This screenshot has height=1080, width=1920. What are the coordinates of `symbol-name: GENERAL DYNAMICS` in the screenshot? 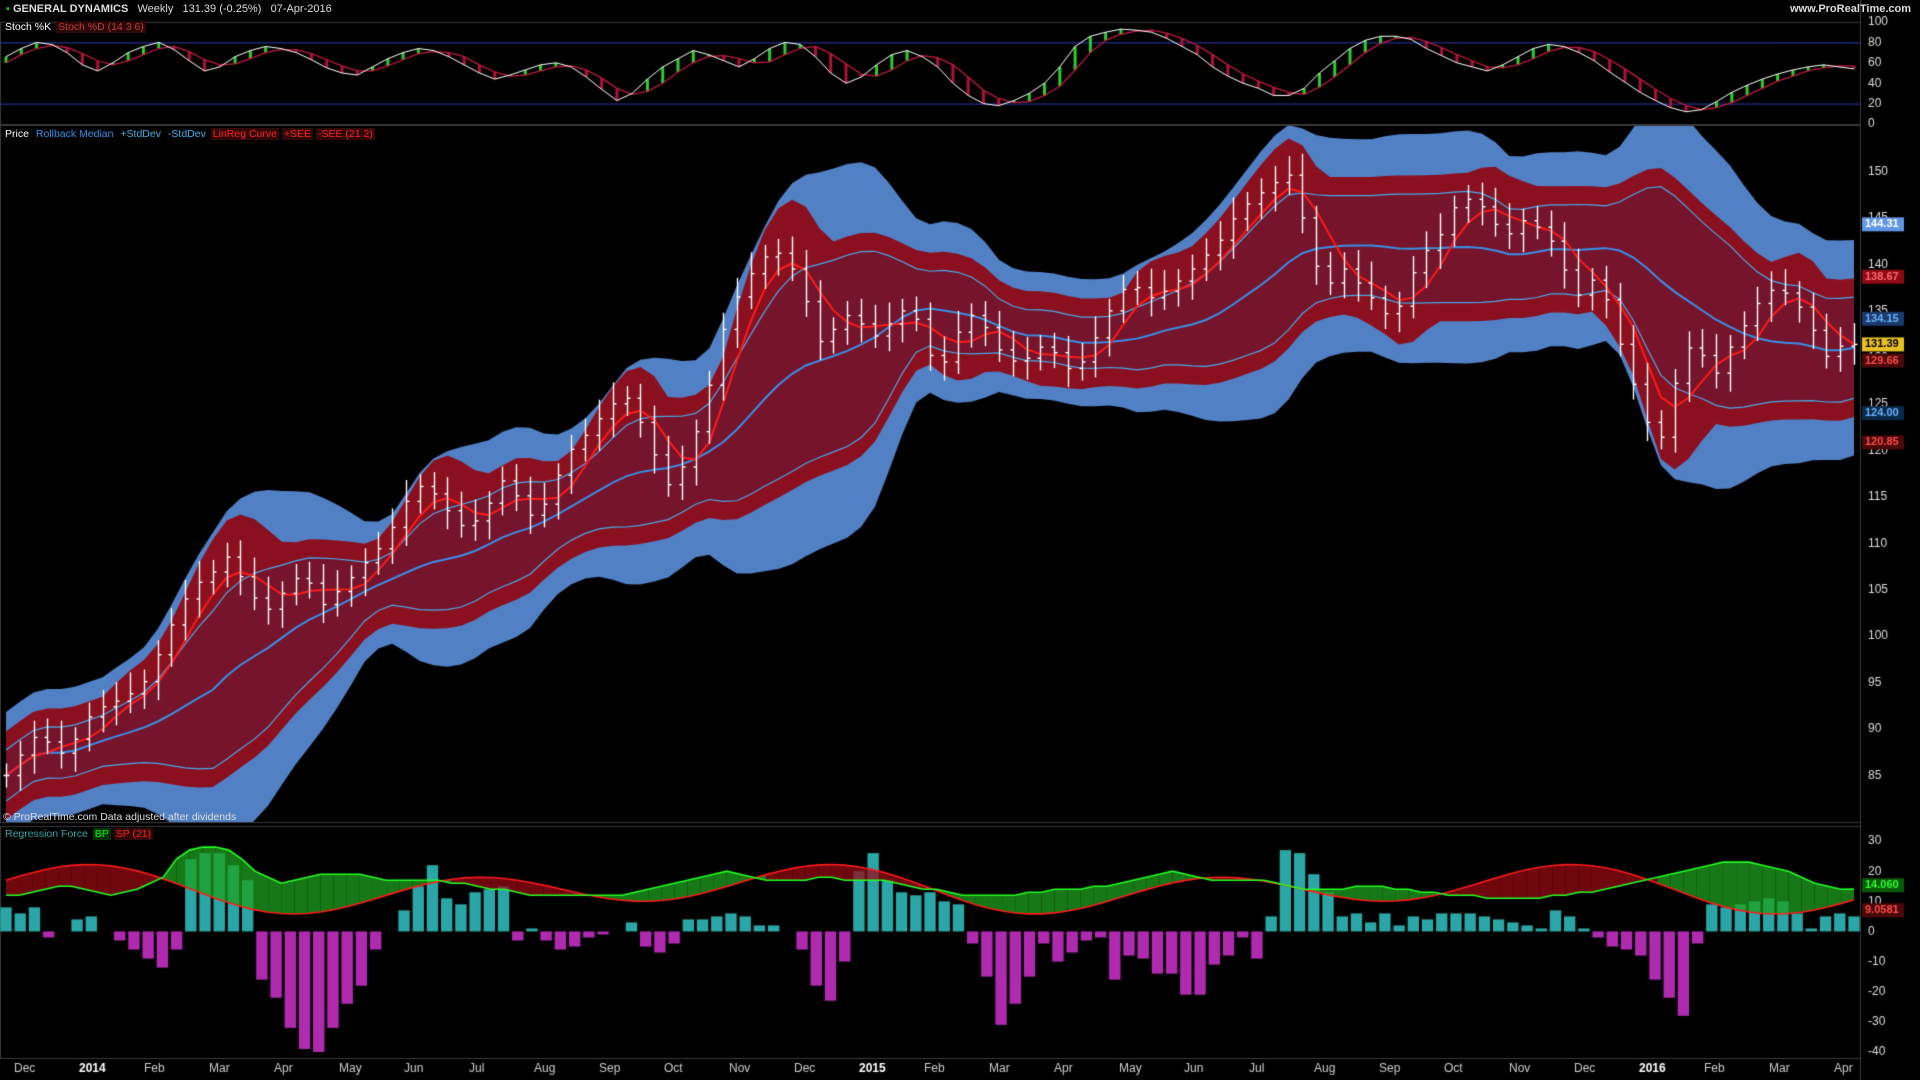 It's located at (70, 9).